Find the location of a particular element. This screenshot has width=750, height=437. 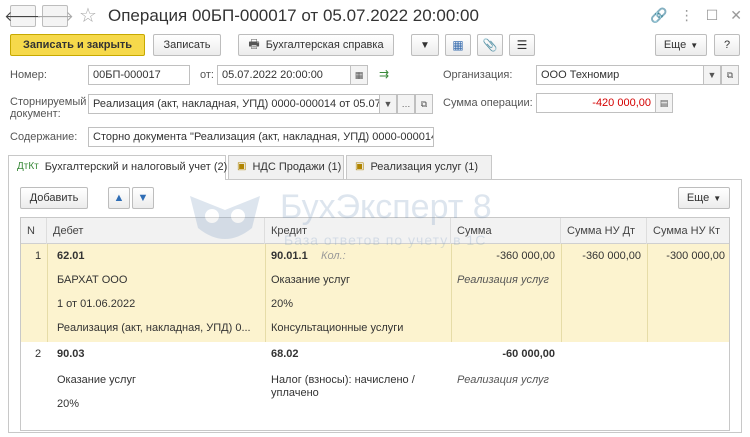

grid-more-button: Еще ▼ is located at coordinates (704, 198).